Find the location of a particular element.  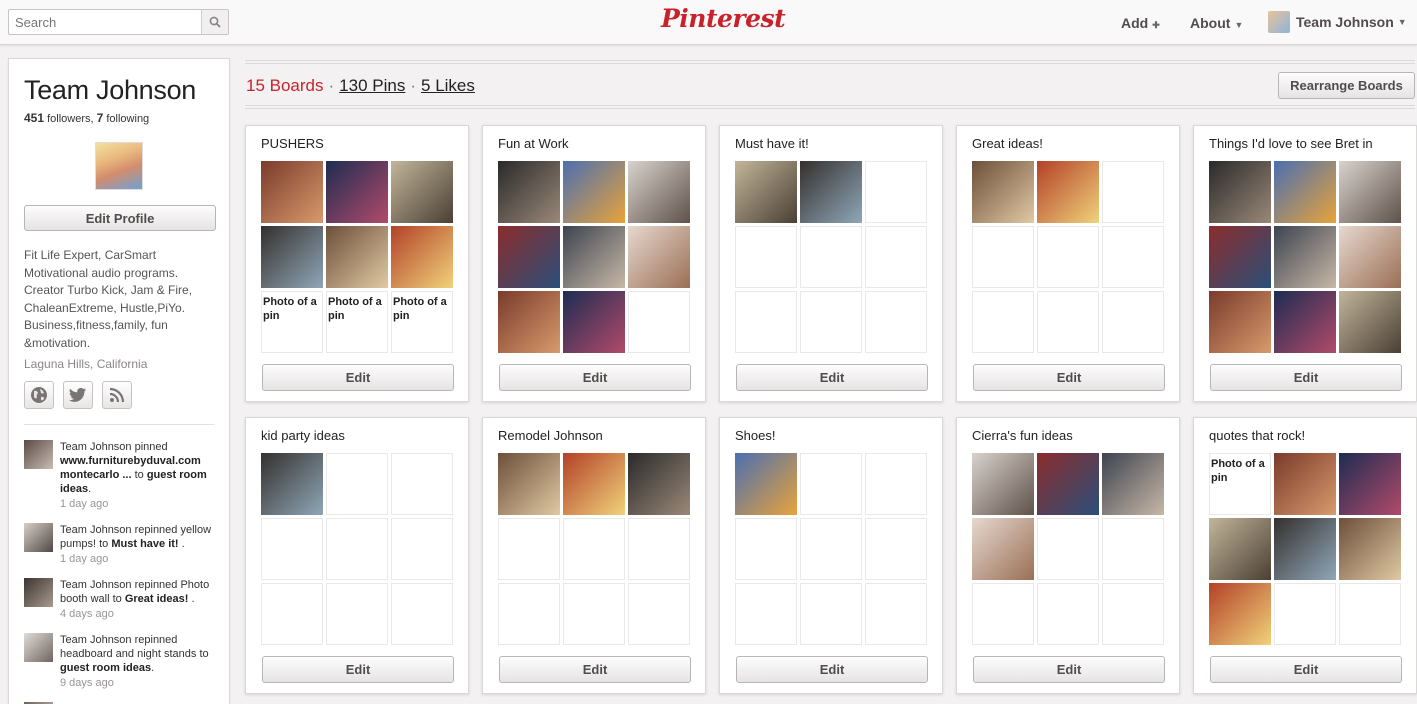

edit-profile-button: Edit Profile is located at coordinates (120, 218).